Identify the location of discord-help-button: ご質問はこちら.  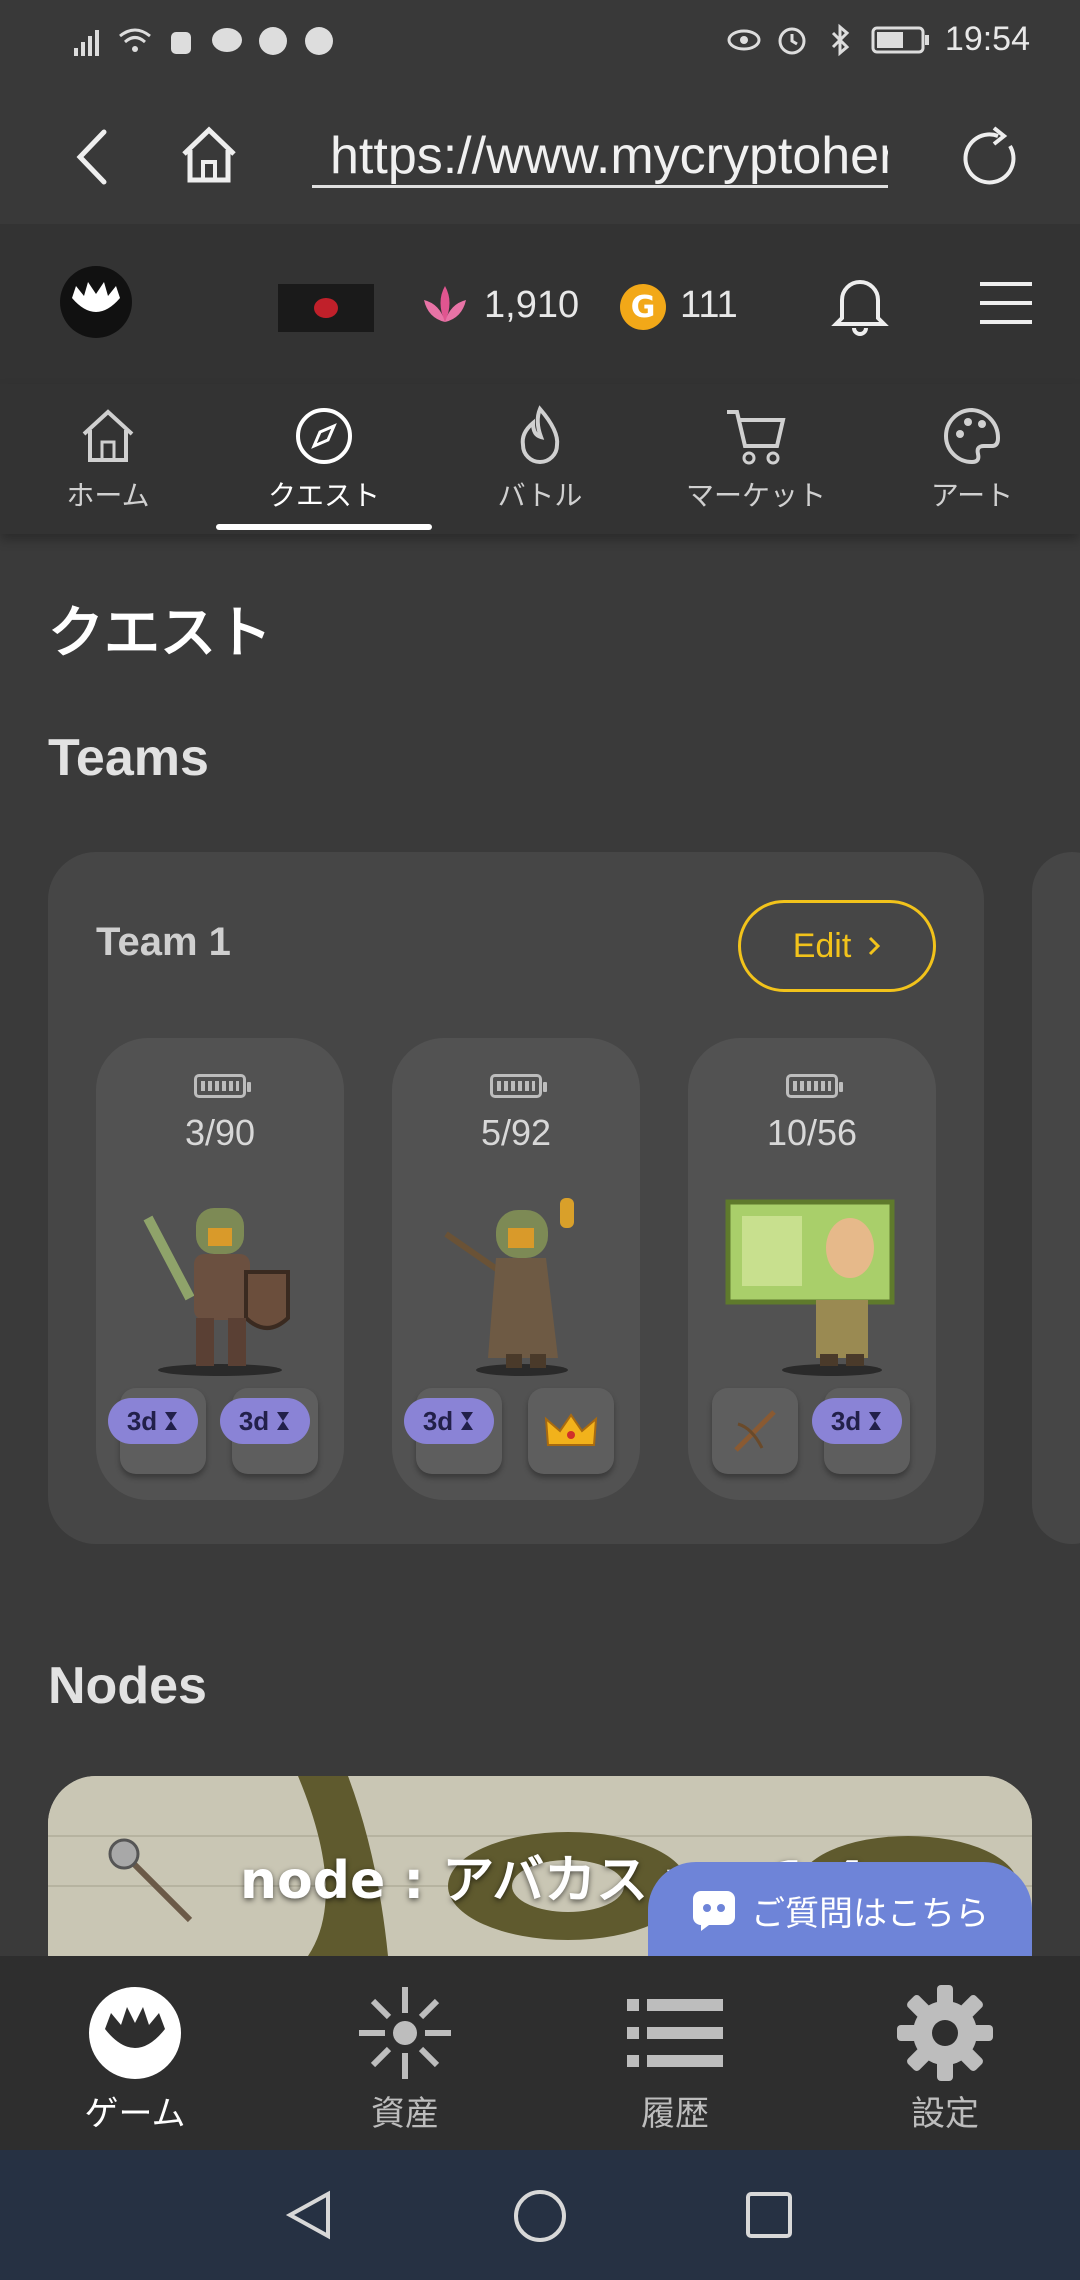
(840, 1910).